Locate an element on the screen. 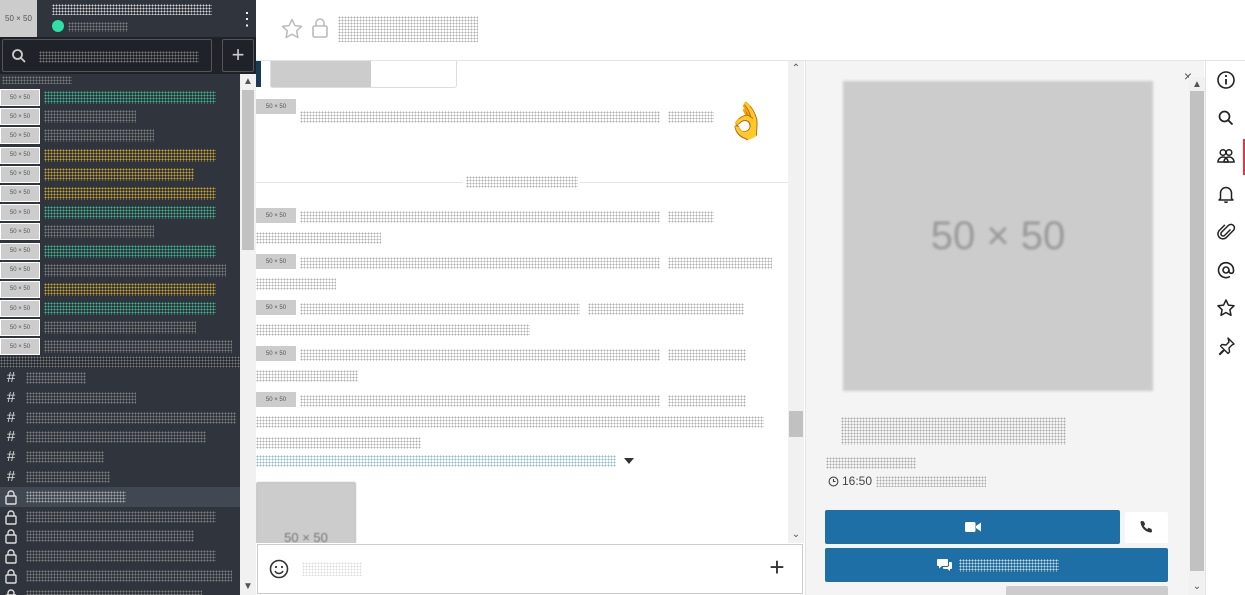 The image size is (1245, 595). message-link is located at coordinates (436, 461).